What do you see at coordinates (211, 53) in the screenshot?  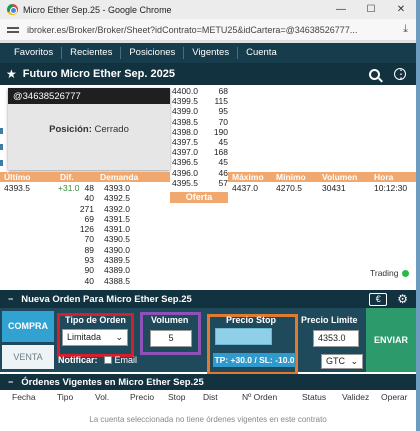 I see `tab-vigentes: Vigentes` at bounding box center [211, 53].